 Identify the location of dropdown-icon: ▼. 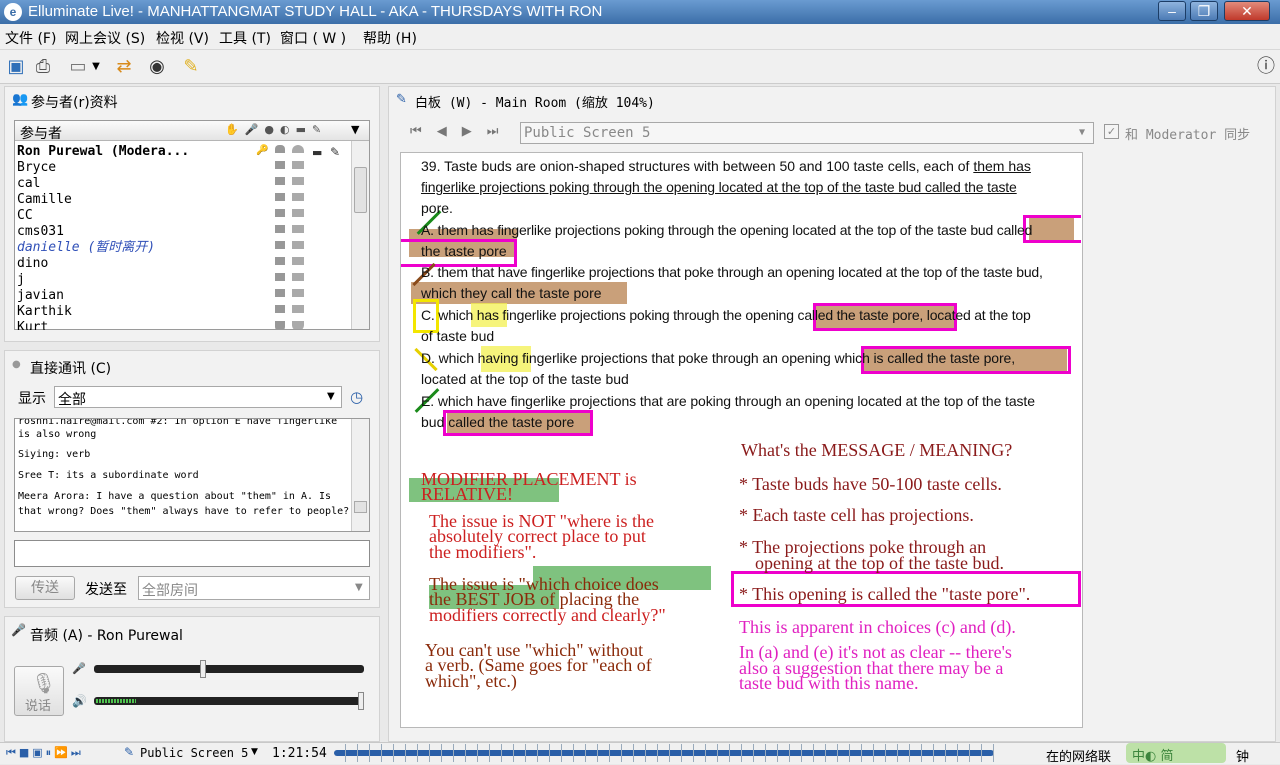
(96, 67).